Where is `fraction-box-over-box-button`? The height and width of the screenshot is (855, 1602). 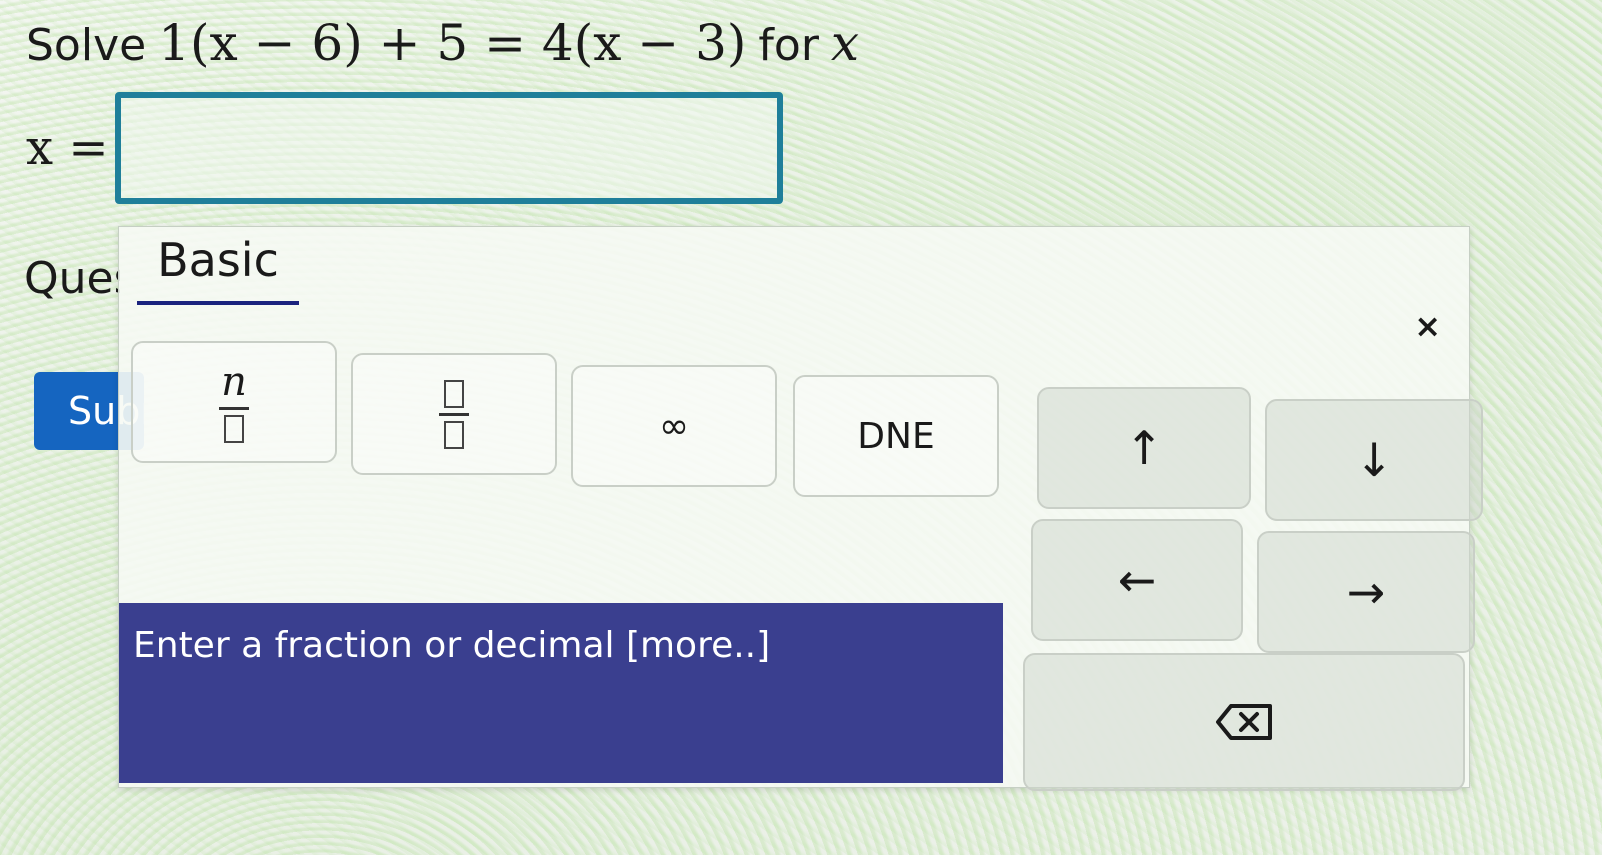
fraction-box-over-box-button is located at coordinates (454, 414).